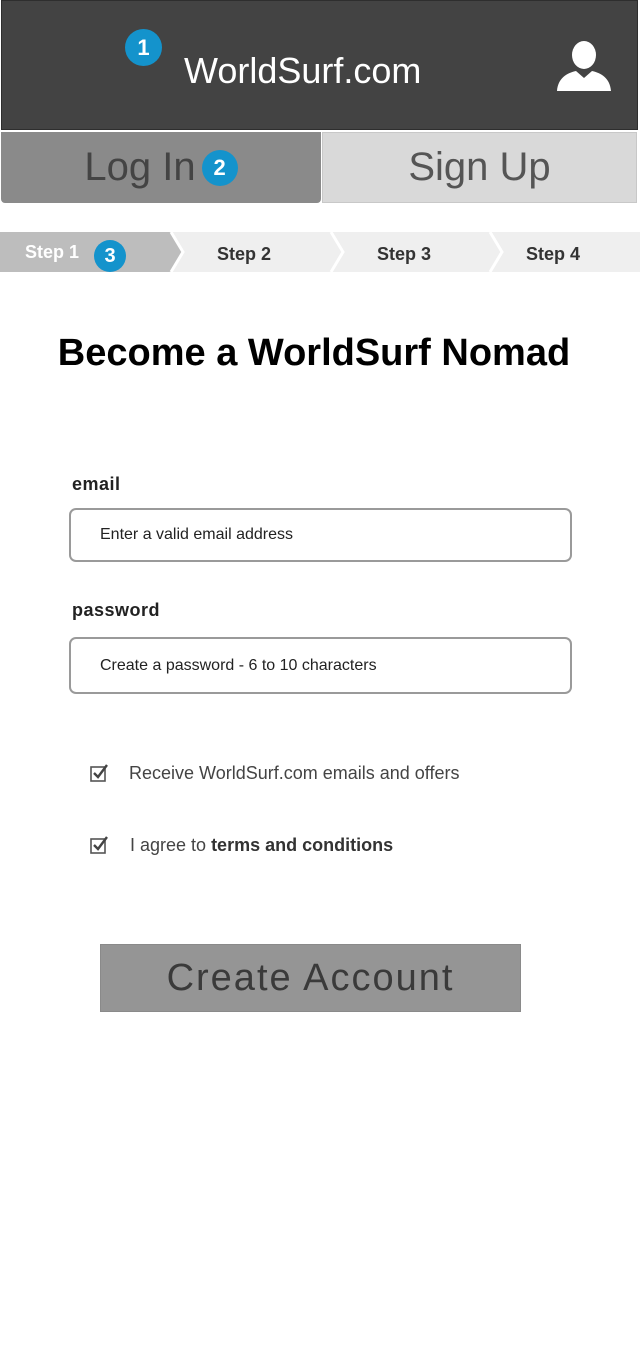  I want to click on create-account-button: Create Account, so click(310, 978).